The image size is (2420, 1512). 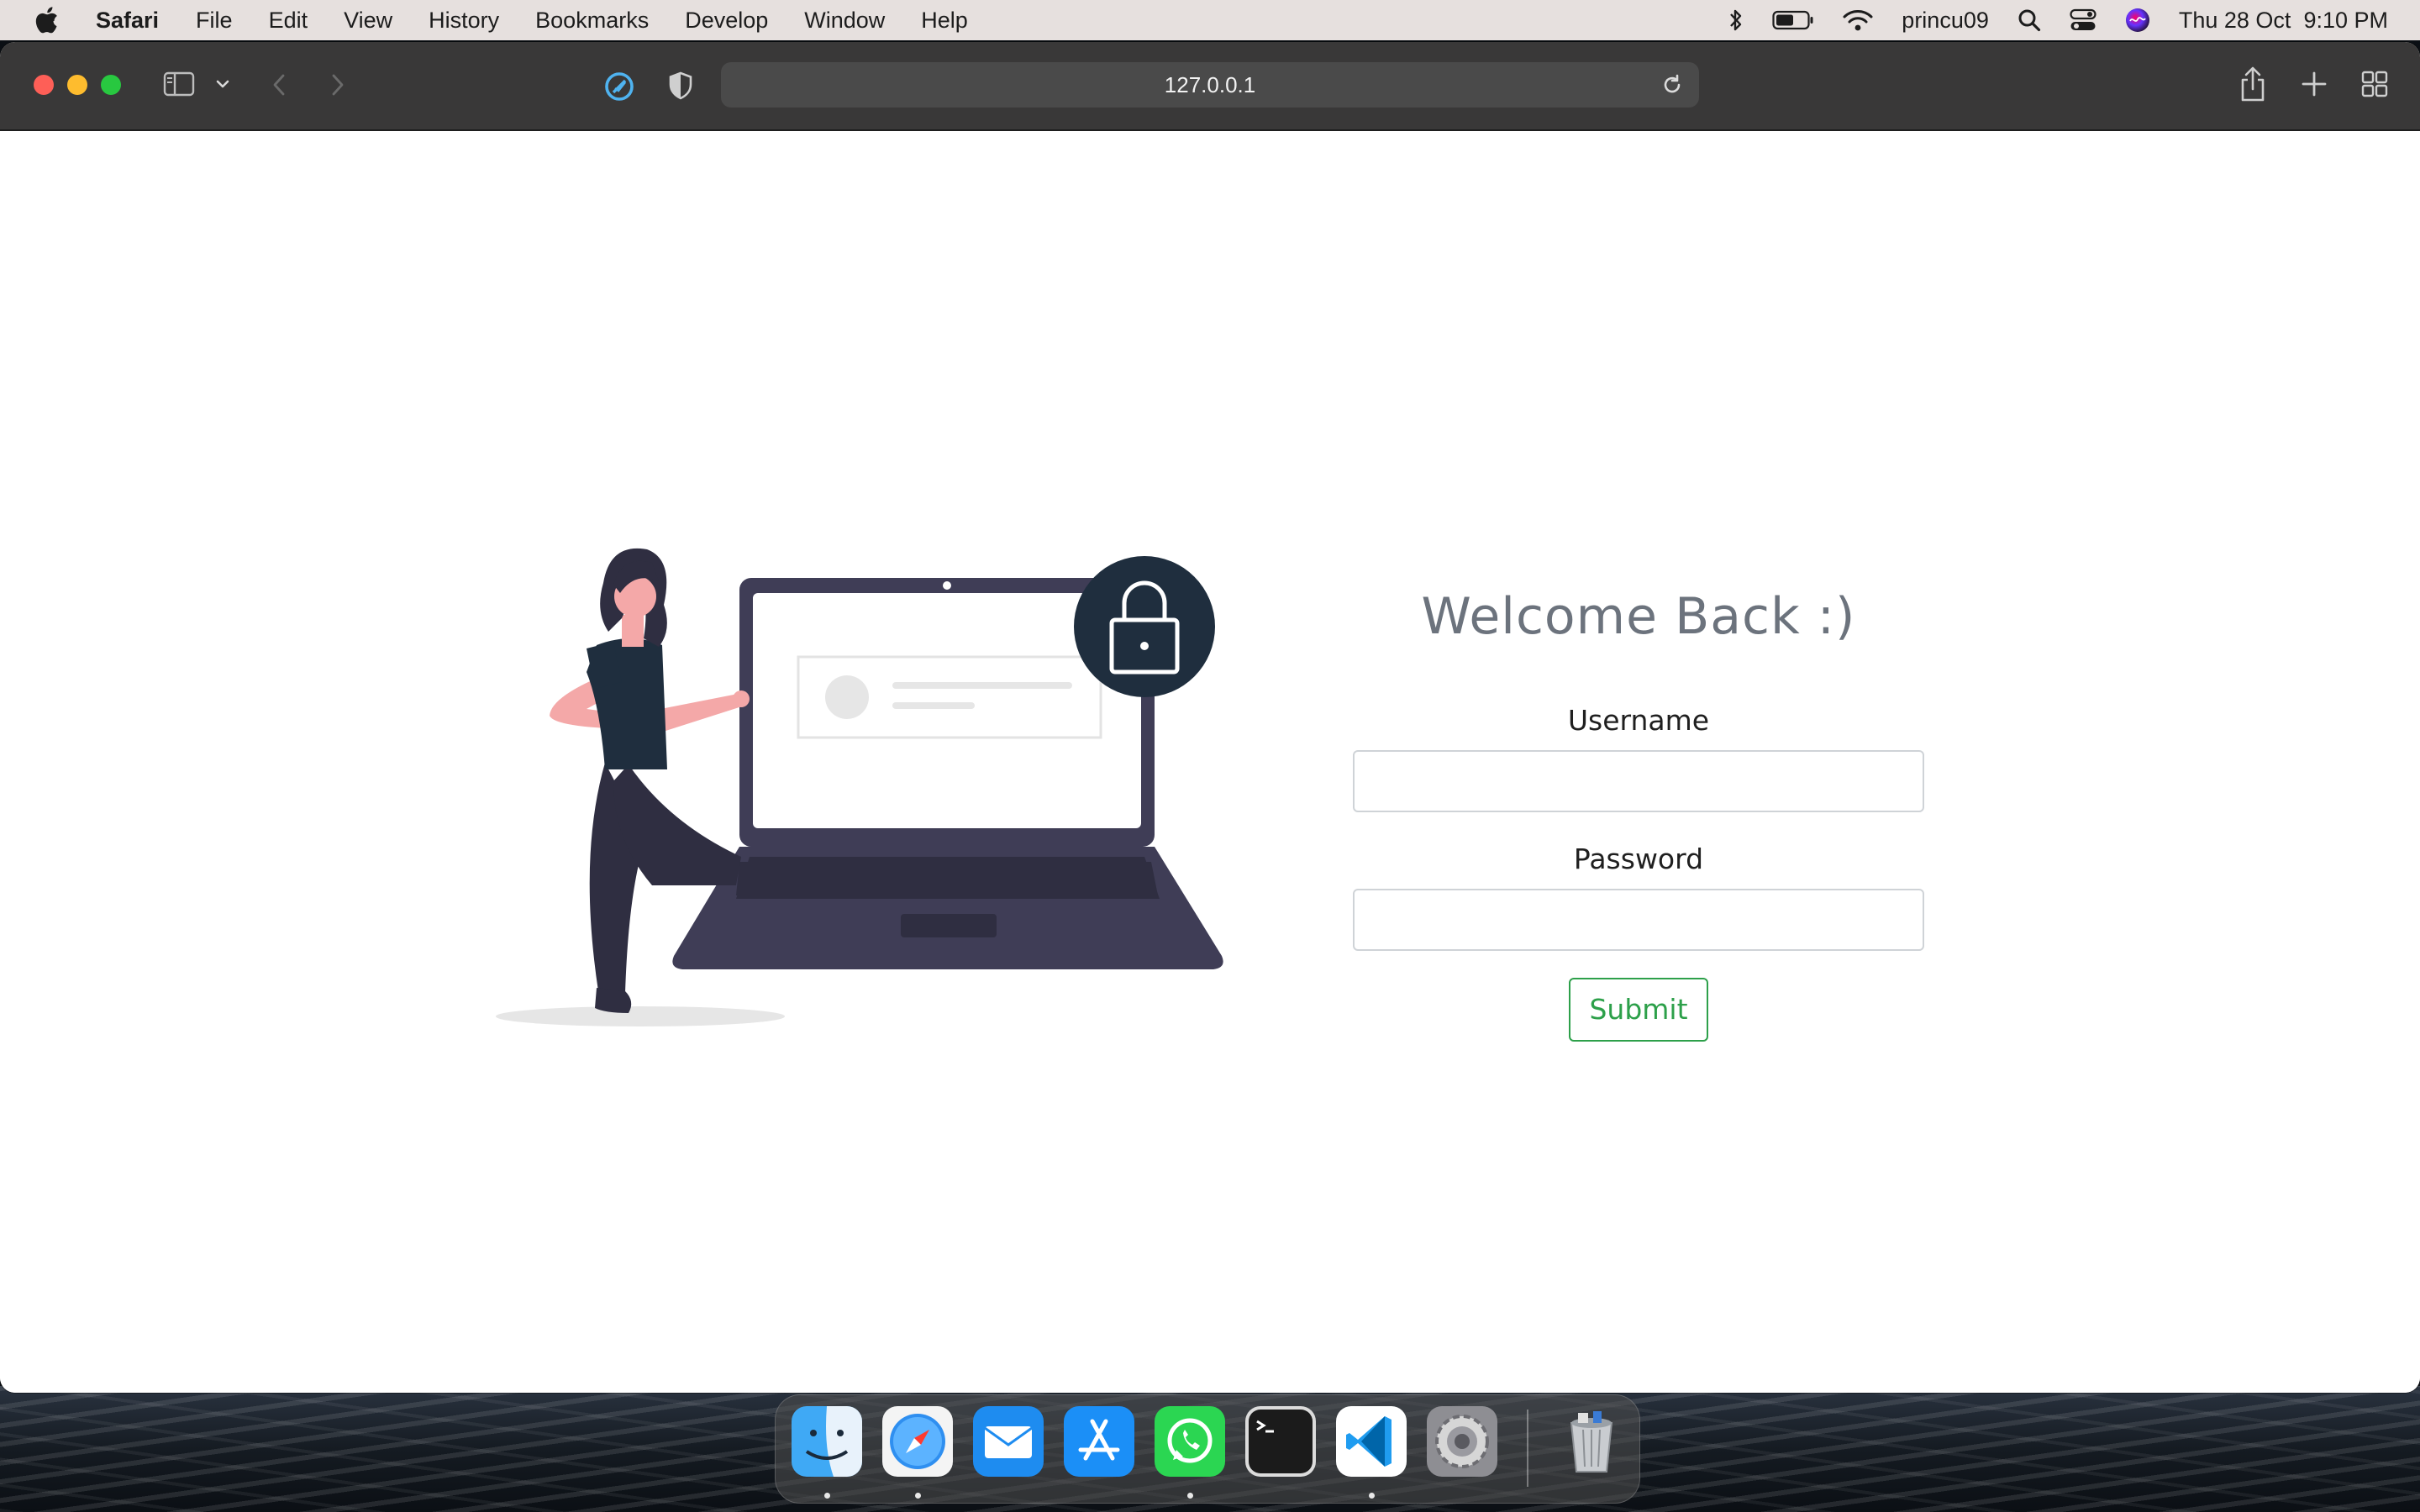 What do you see at coordinates (1638, 616) in the screenshot?
I see `page-title: Welcome Back :)` at bounding box center [1638, 616].